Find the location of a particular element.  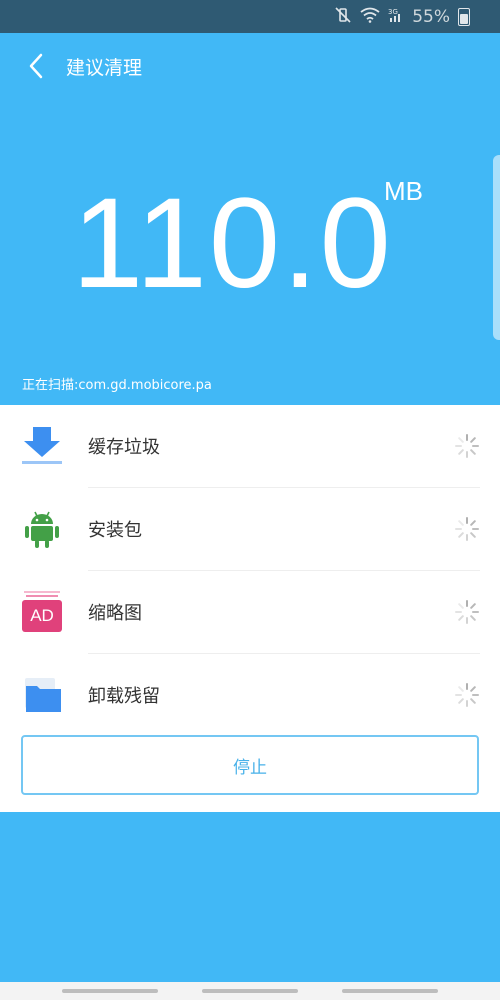

list-item-cache-junk: 缓存垃圾 is located at coordinates (250, 446).